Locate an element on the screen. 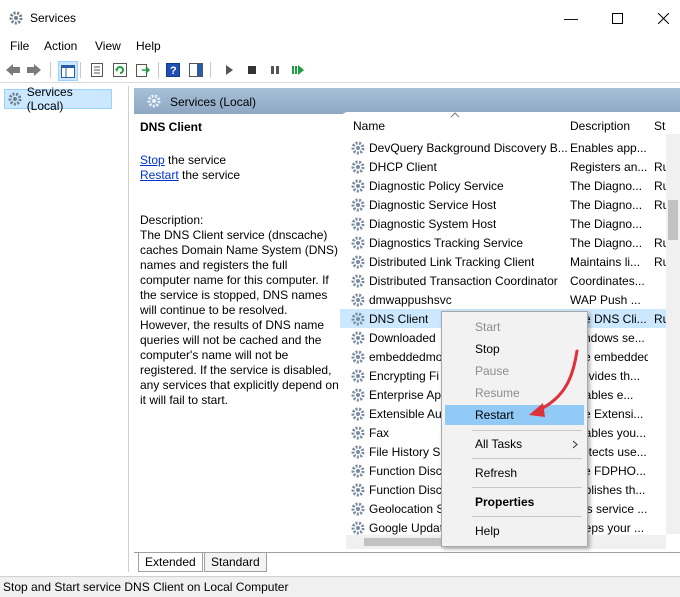 Image resolution: width=680 pixels, height=597 pixels. service-name-cell: embeddedmo is located at coordinates (406, 357).